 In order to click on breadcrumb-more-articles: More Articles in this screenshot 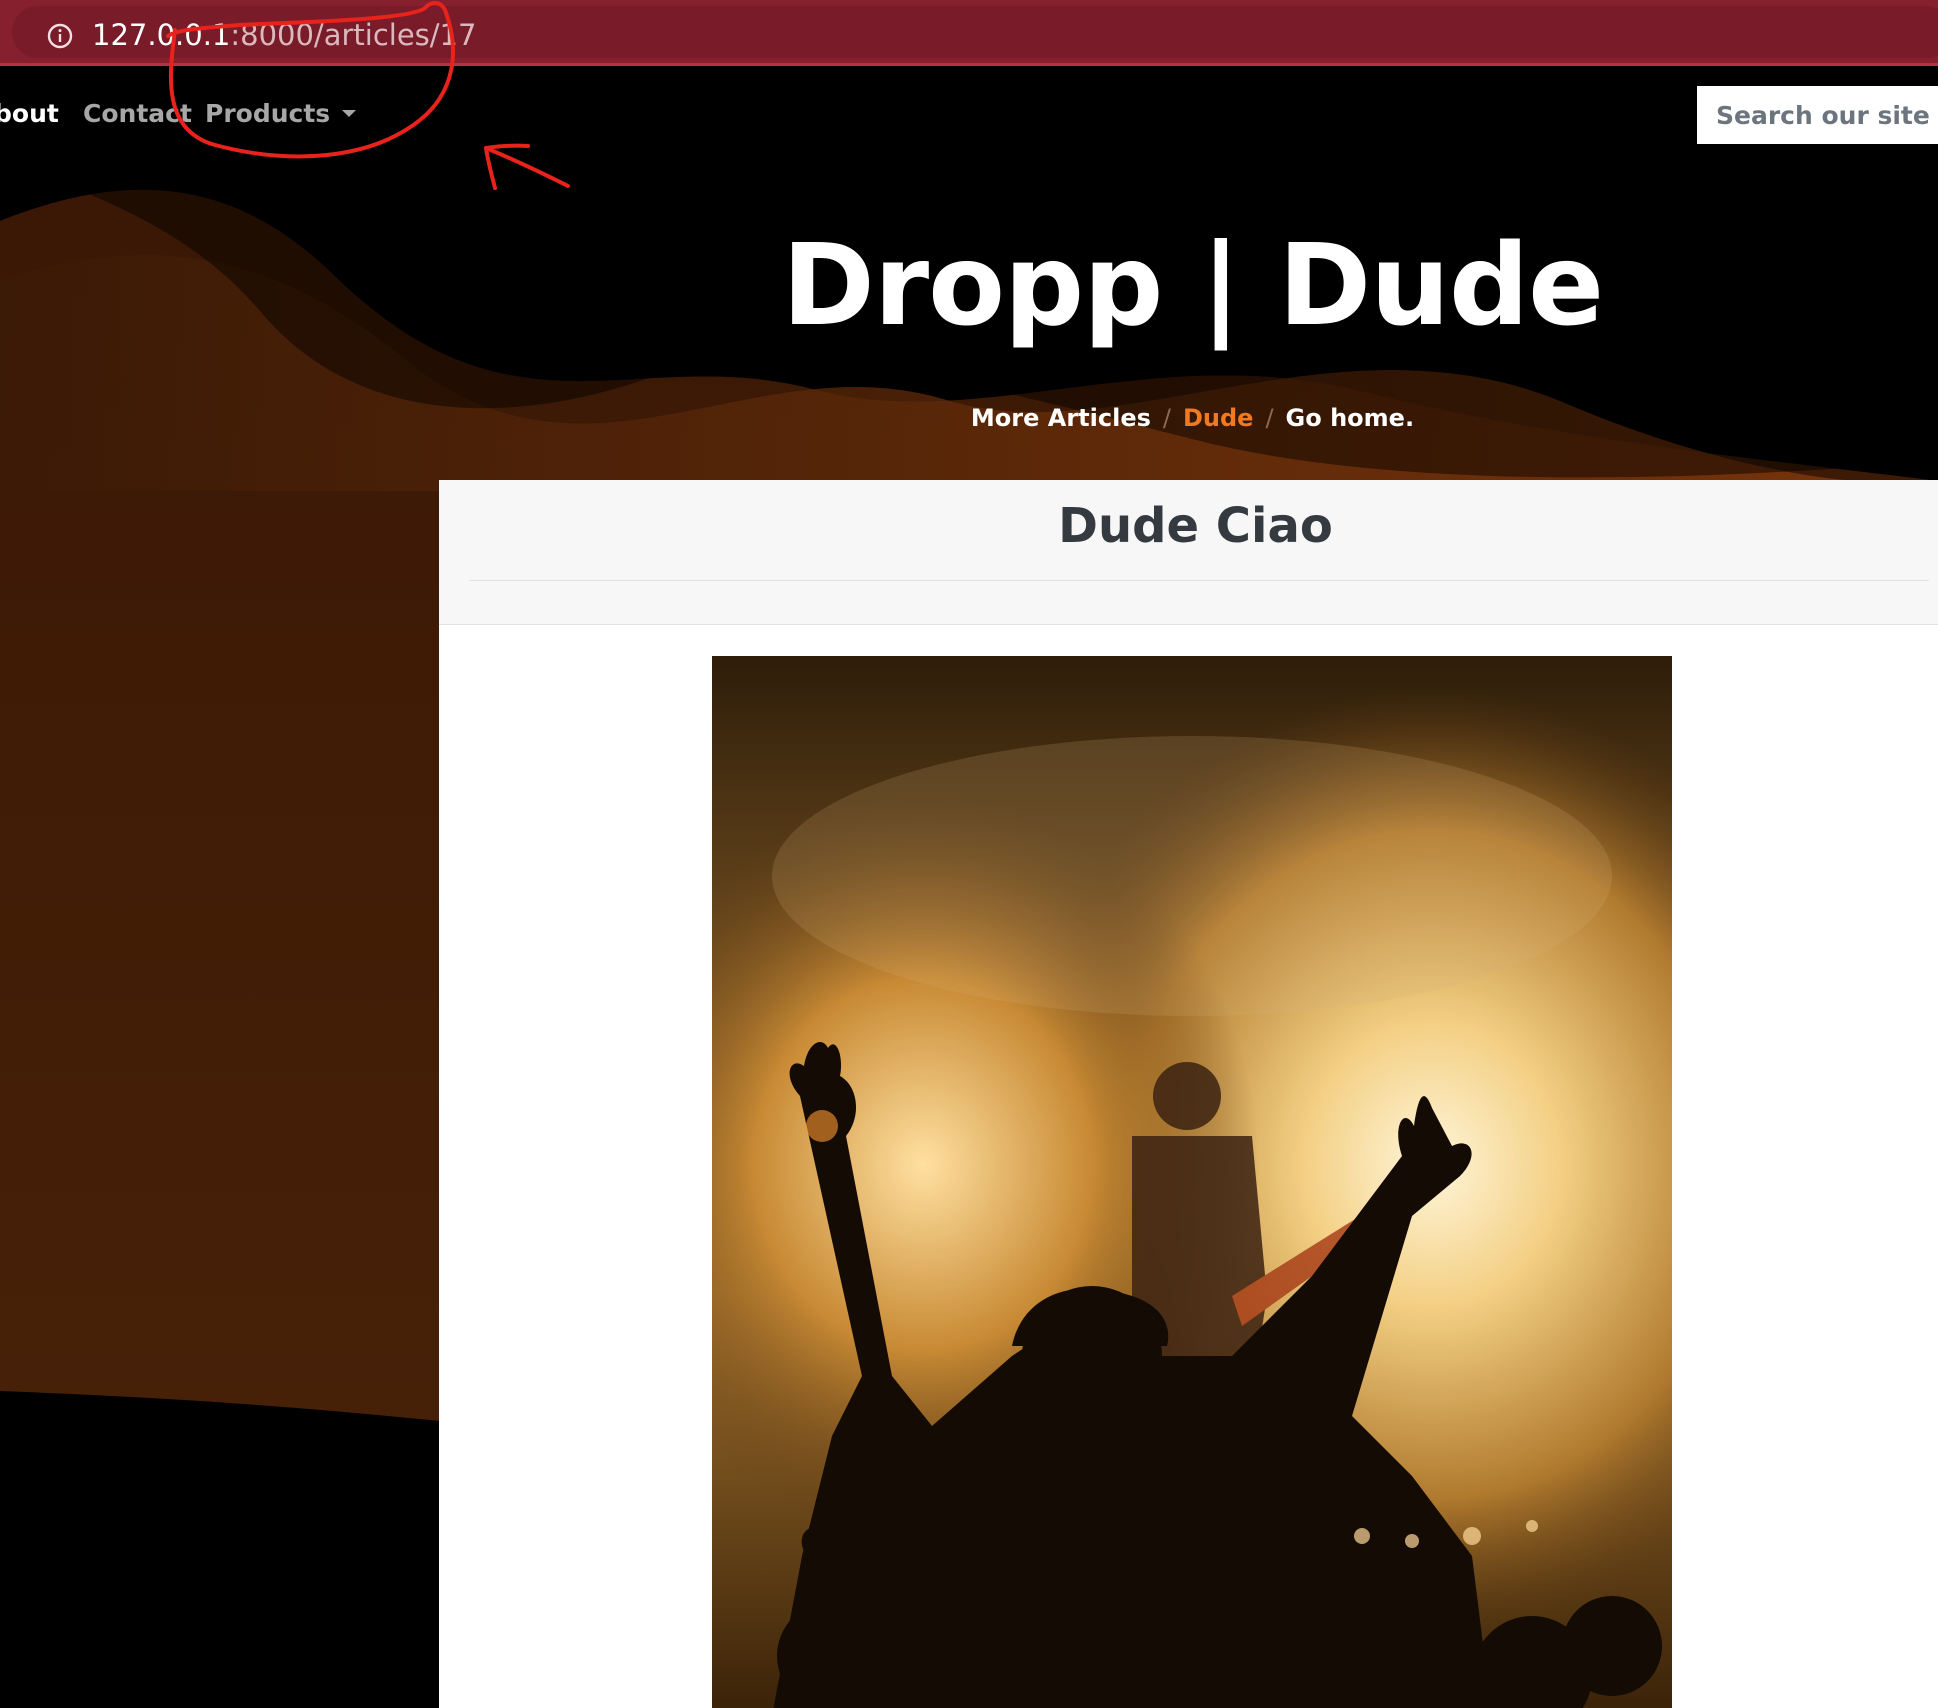, I will do `click(1061, 418)`.